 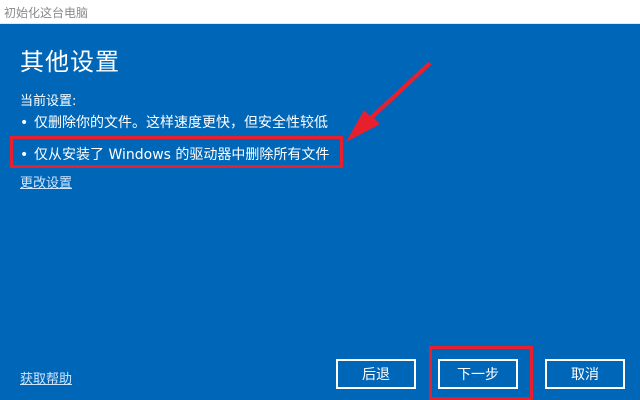 What do you see at coordinates (70, 62) in the screenshot?
I see `page-title: 其他设置` at bounding box center [70, 62].